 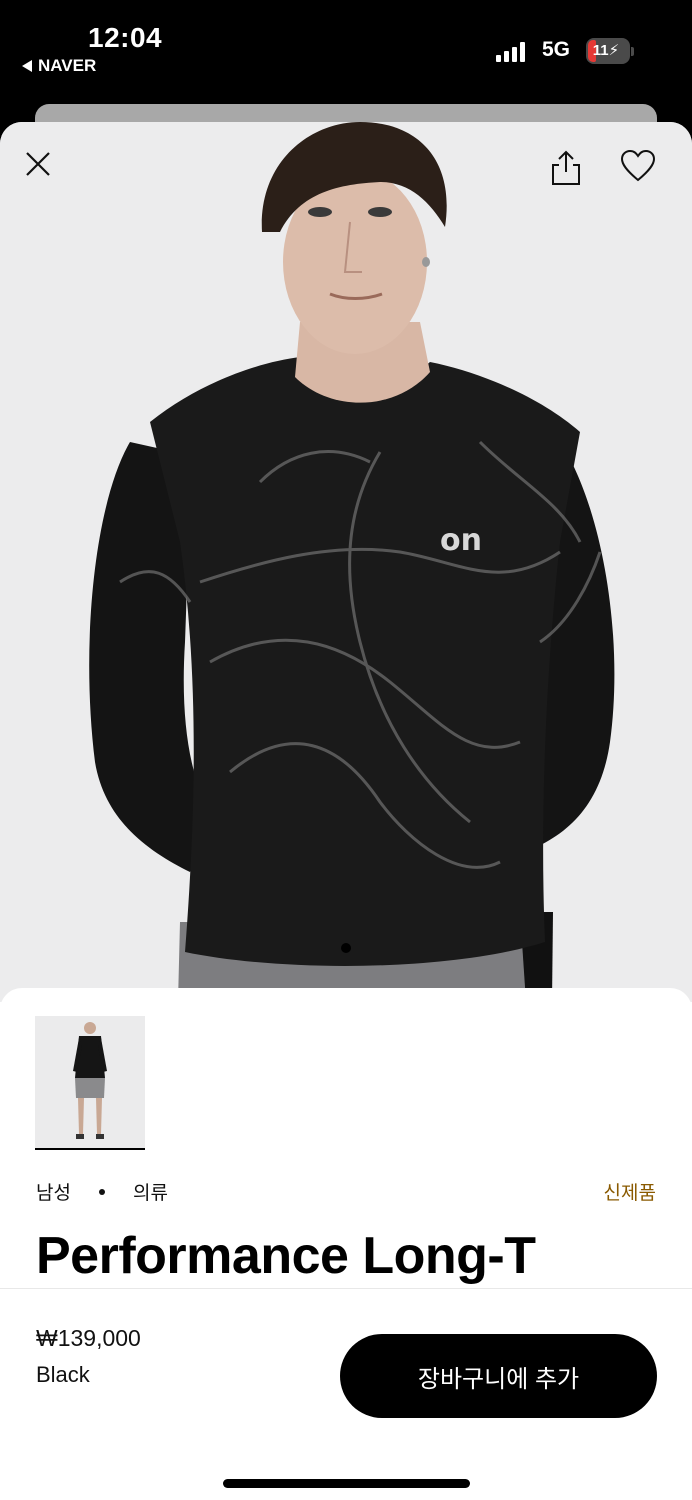 I want to click on share-button, so click(x=572, y=172).